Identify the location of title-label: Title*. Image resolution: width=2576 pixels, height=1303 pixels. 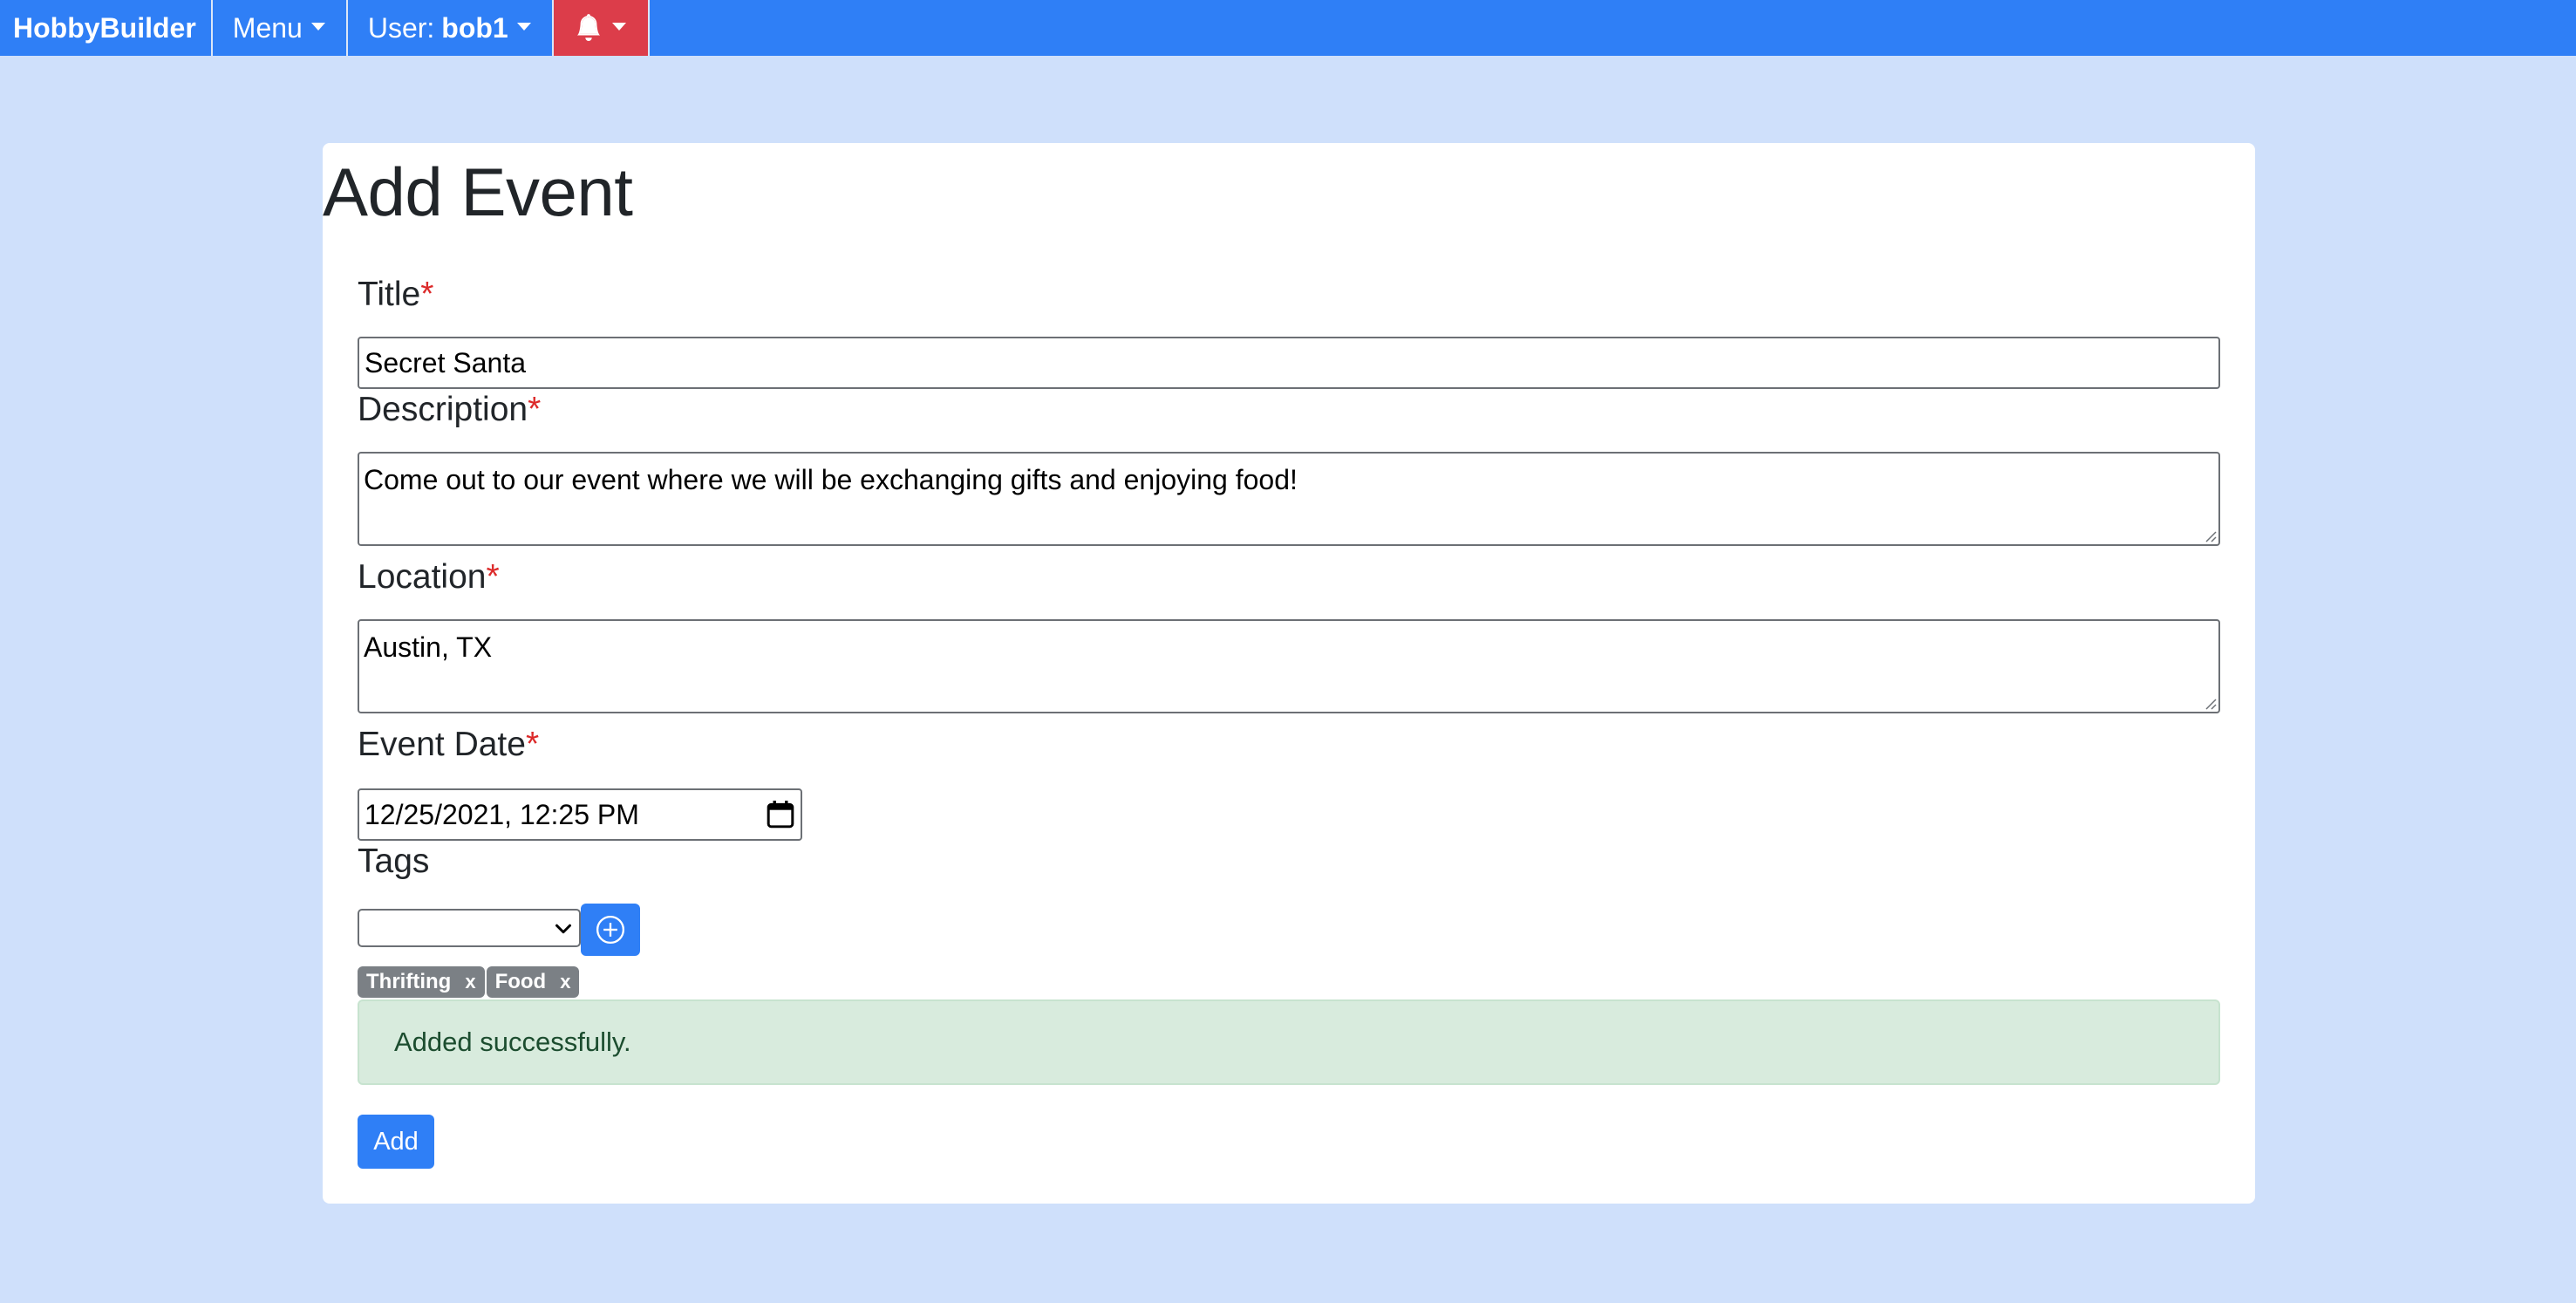
(396, 295).